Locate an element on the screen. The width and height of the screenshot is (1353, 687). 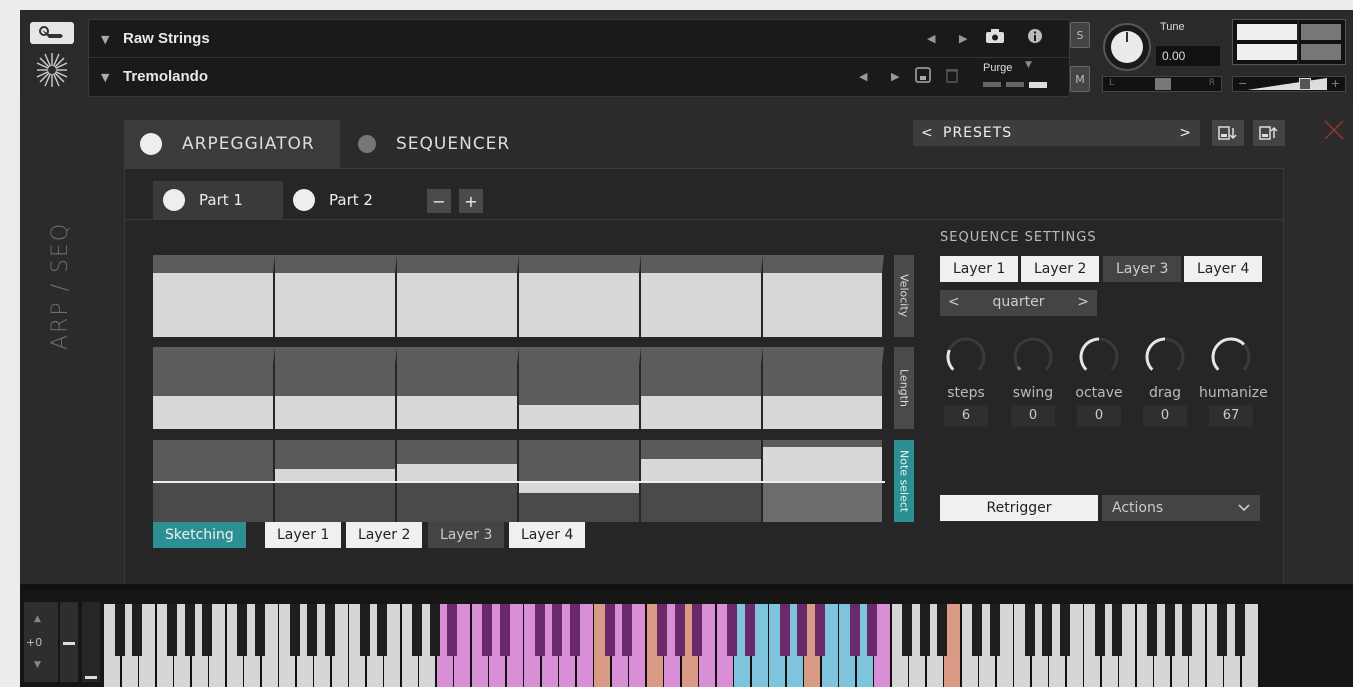
purge-dropdown: Purge is located at coordinates (997, 68).